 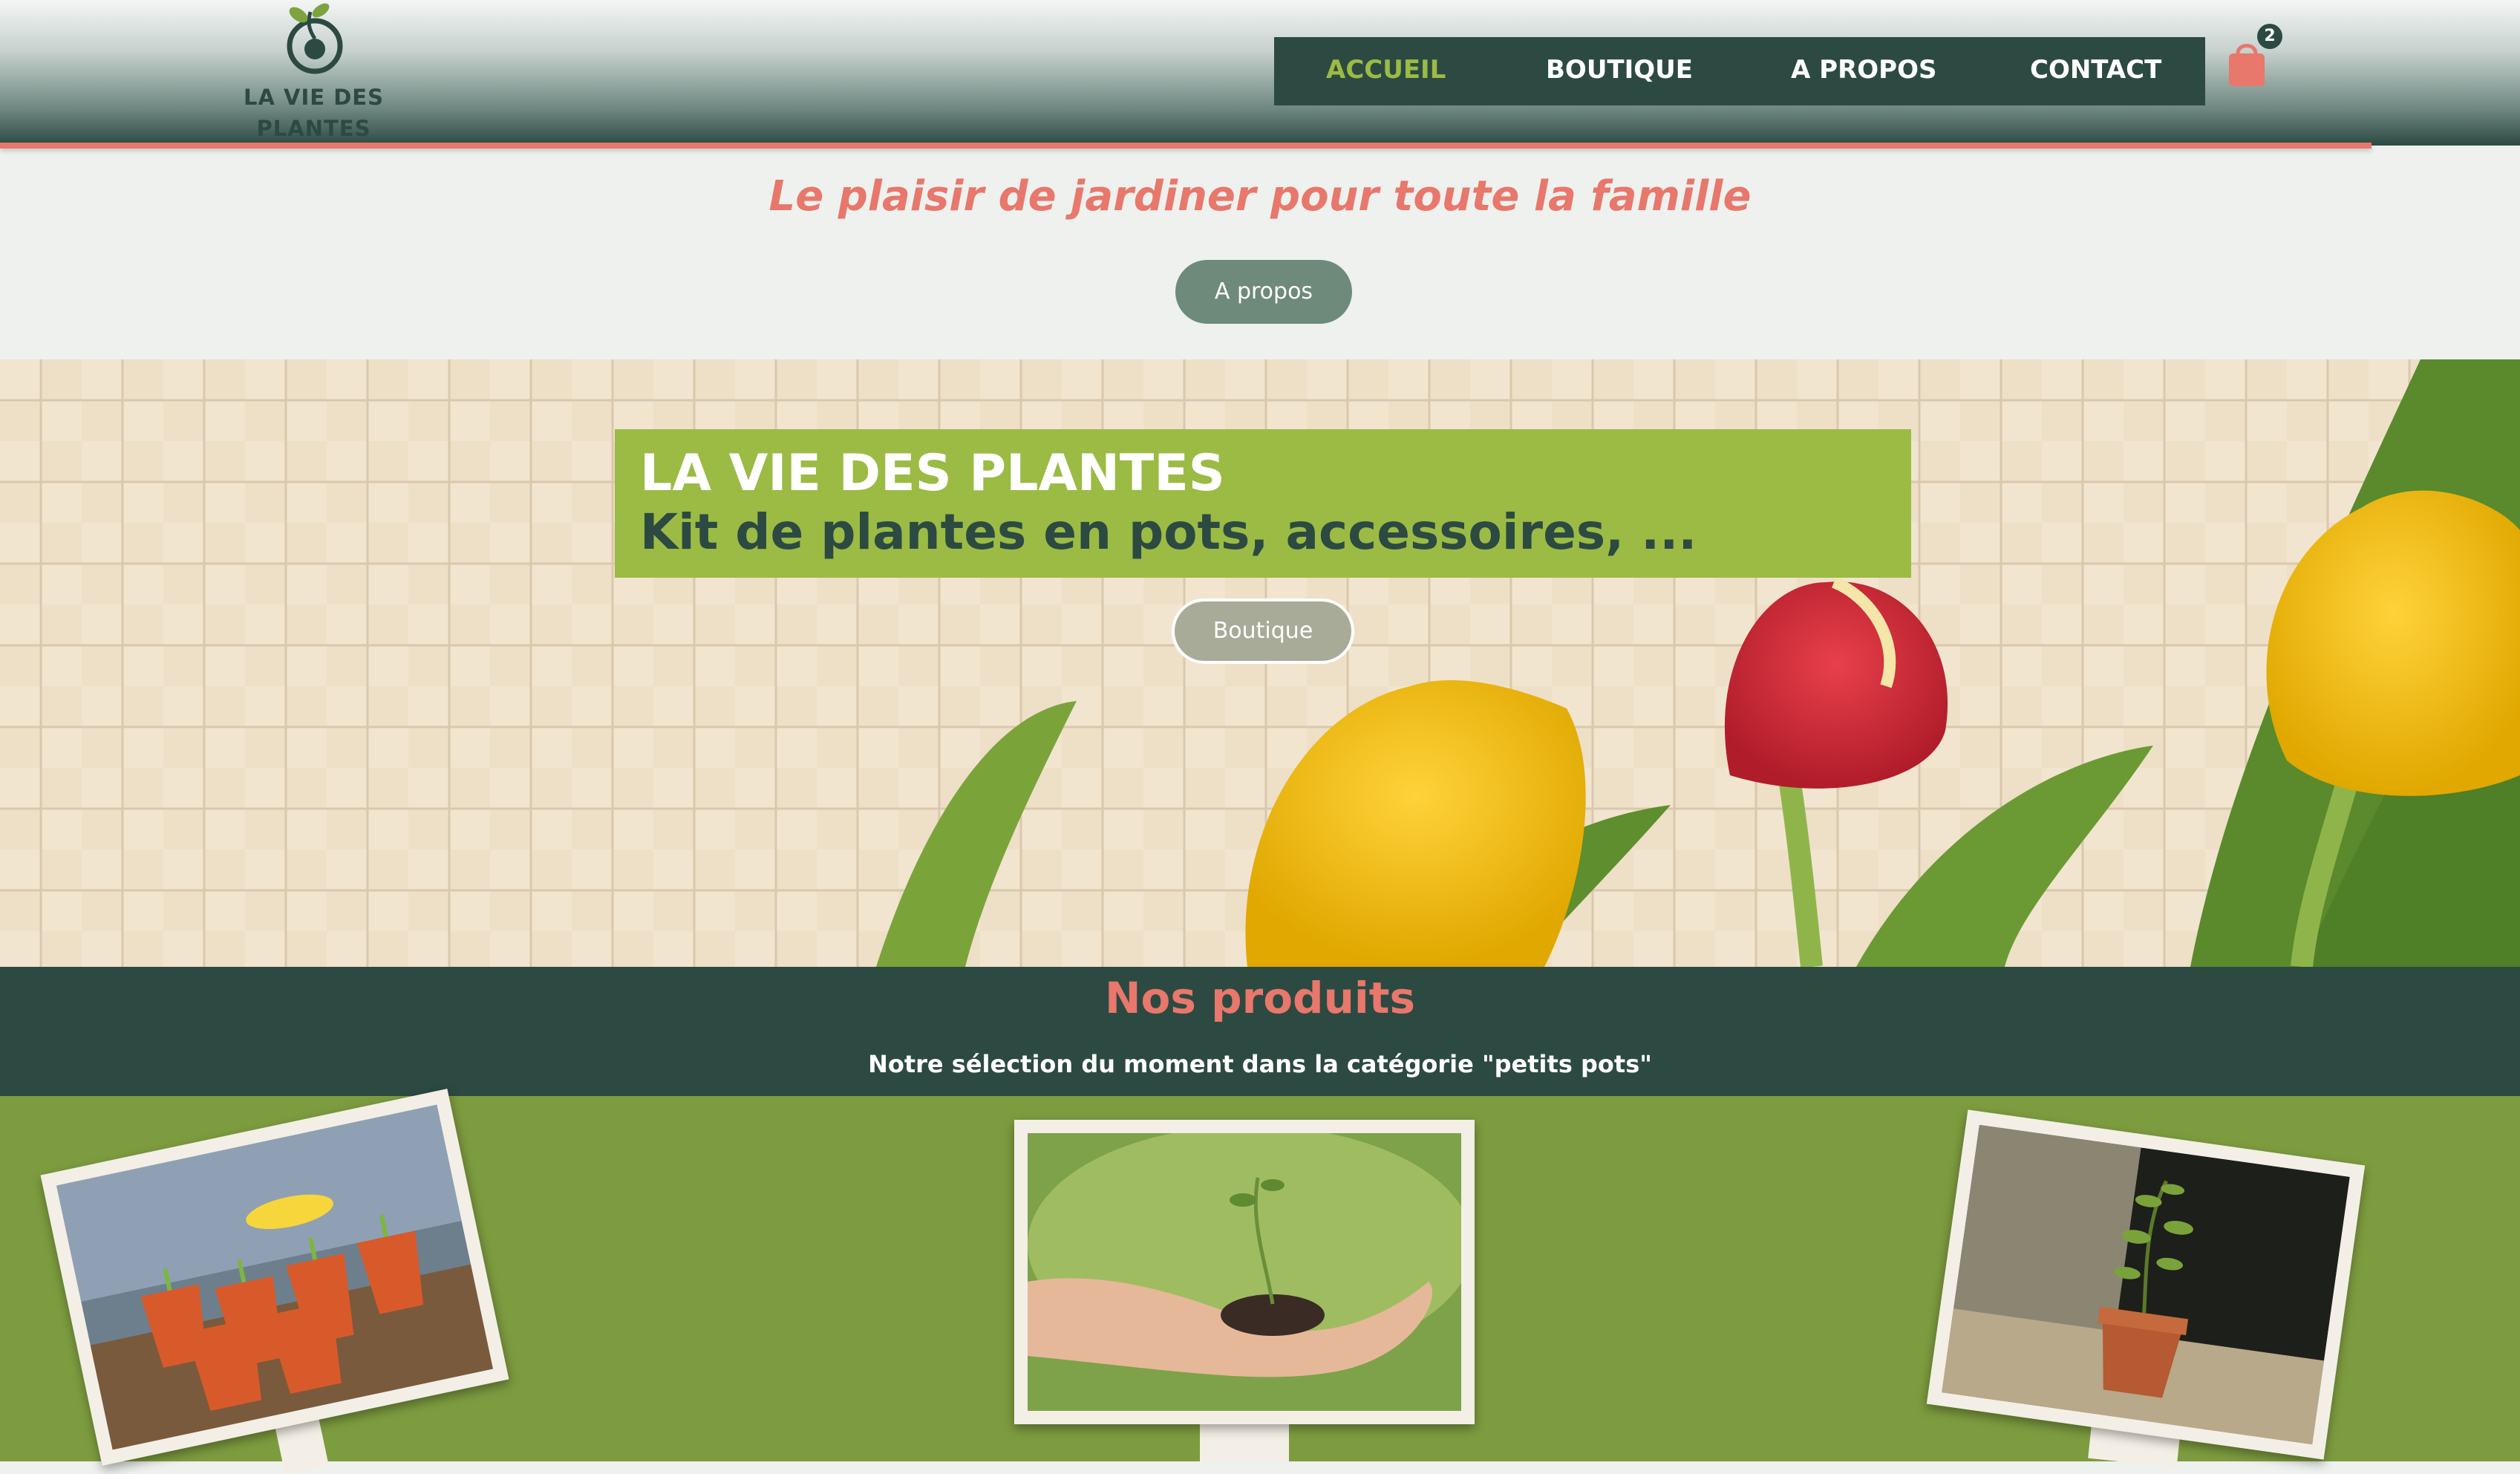 I want to click on sprout-logo-icon, so click(x=315, y=38).